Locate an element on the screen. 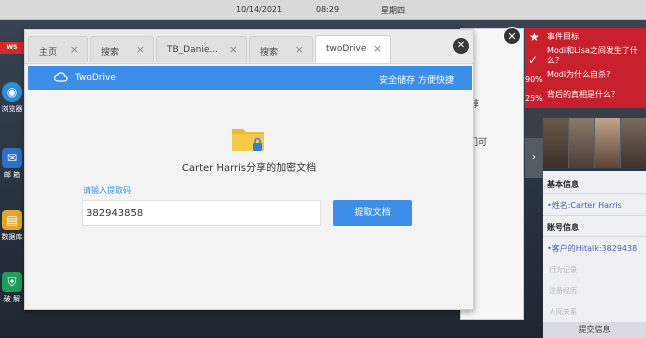 Image resolution: width=646 pixels, height=338 pixels. tab-tb-daniel: TB_Danie... × is located at coordinates (201, 49).